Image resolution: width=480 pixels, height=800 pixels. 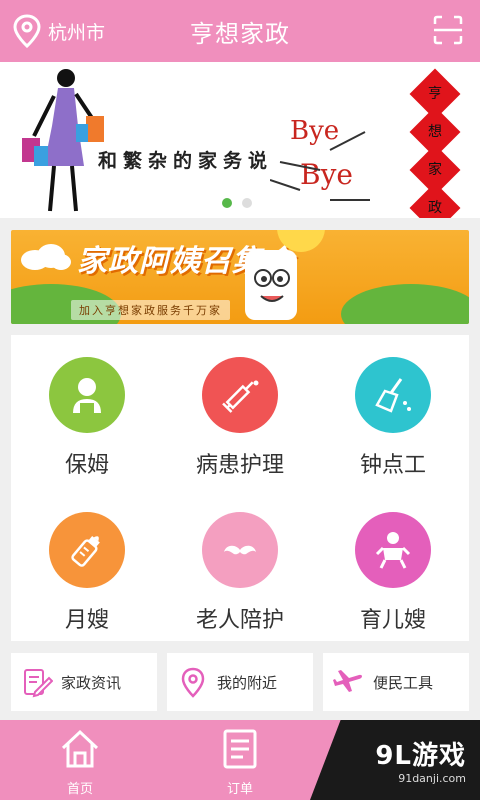 What do you see at coordinates (186, 161) in the screenshot?
I see `banner-slogan: 和繁杂的家务说` at bounding box center [186, 161].